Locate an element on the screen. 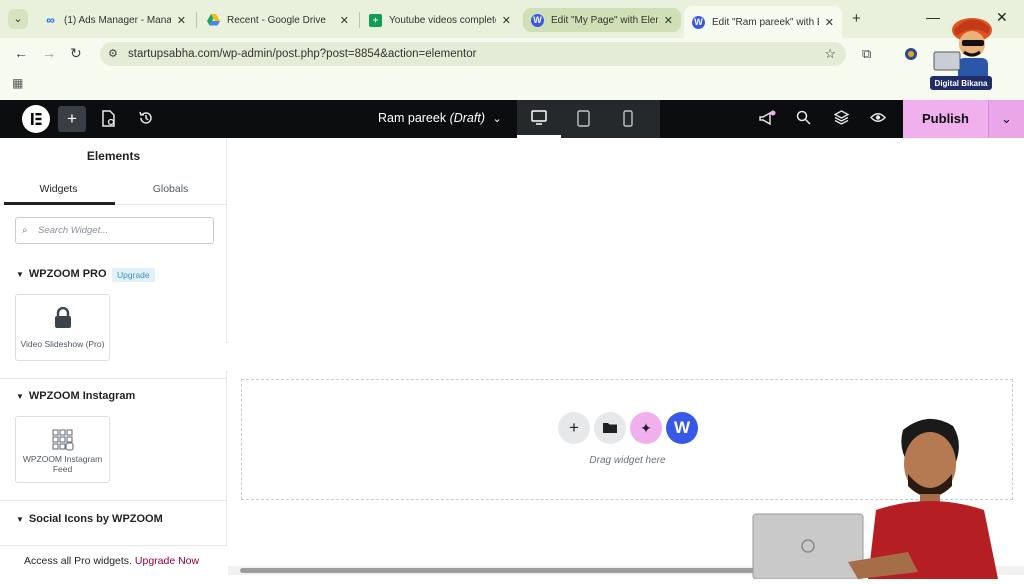  widget-label: WPZOOM Instagram Feed is located at coordinates (62, 464).